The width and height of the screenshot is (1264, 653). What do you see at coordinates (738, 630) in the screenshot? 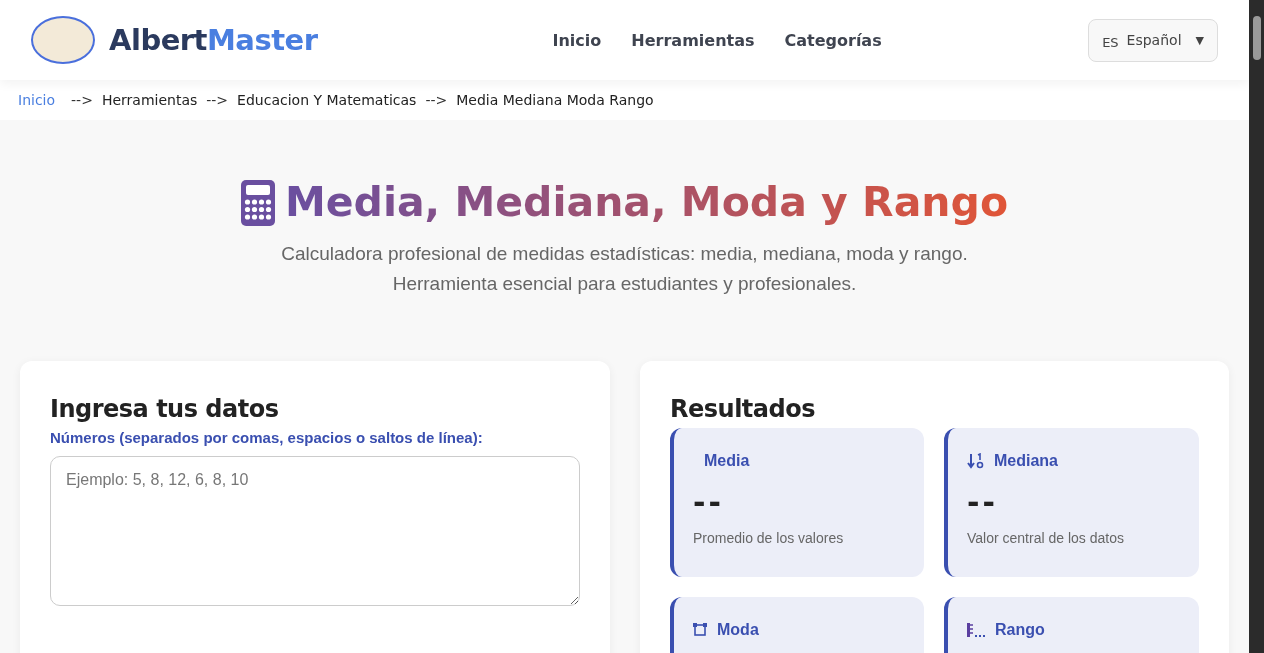
I see `stat-label: Moda` at bounding box center [738, 630].